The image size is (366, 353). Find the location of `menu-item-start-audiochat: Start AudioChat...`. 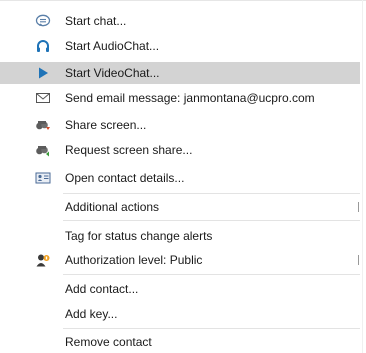

menu-item-start-audiochat: Start AudioChat... is located at coordinates (180, 46).